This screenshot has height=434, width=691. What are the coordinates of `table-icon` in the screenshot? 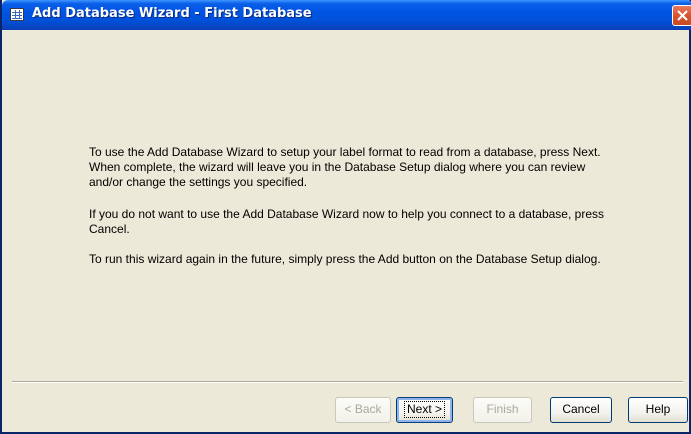 It's located at (17, 14).